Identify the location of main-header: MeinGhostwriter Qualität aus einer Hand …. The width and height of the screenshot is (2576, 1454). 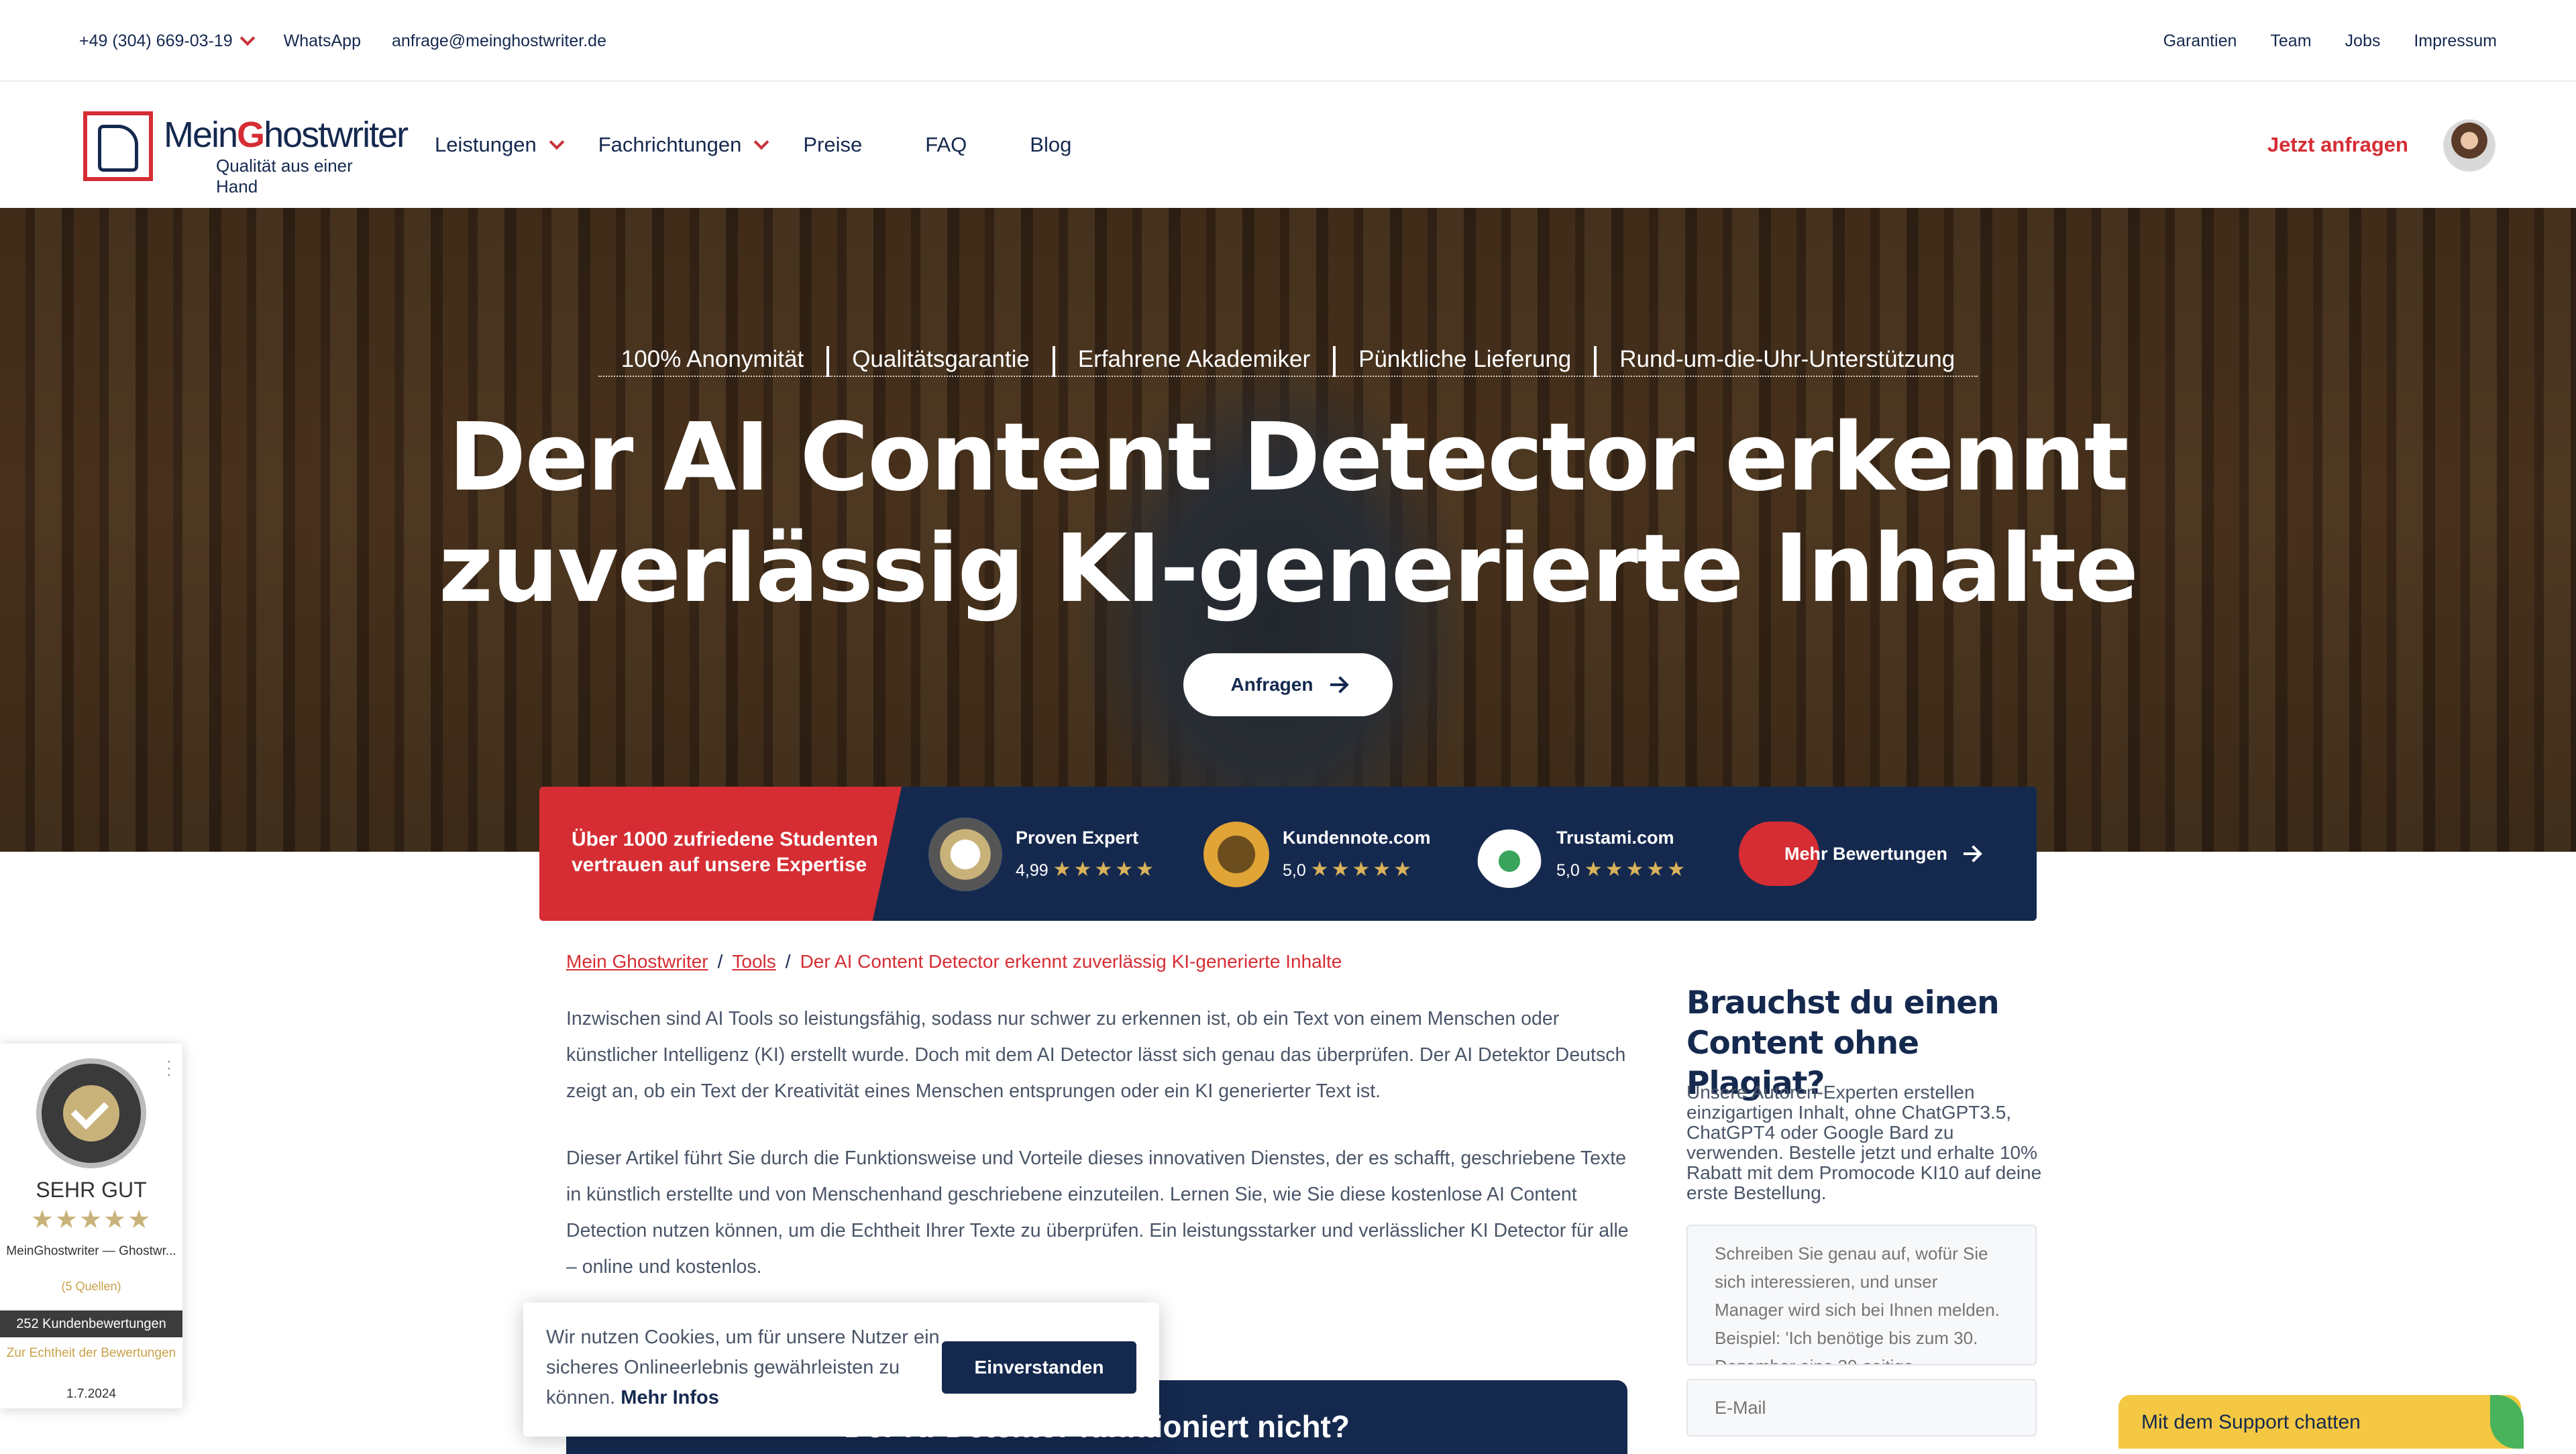
(1288, 145).